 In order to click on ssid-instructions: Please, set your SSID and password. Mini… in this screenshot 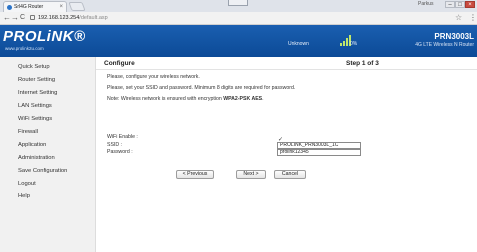, I will do `click(201, 88)`.